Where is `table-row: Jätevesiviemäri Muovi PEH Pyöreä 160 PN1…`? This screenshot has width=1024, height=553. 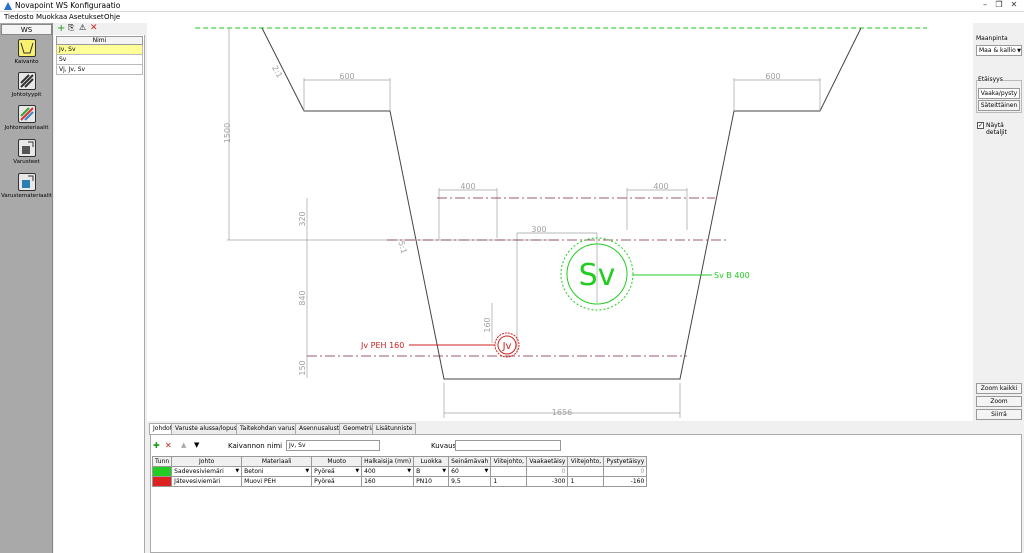 table-row: Jätevesiviemäri Muovi PEH Pyöreä 160 PN1… is located at coordinates (399, 481).